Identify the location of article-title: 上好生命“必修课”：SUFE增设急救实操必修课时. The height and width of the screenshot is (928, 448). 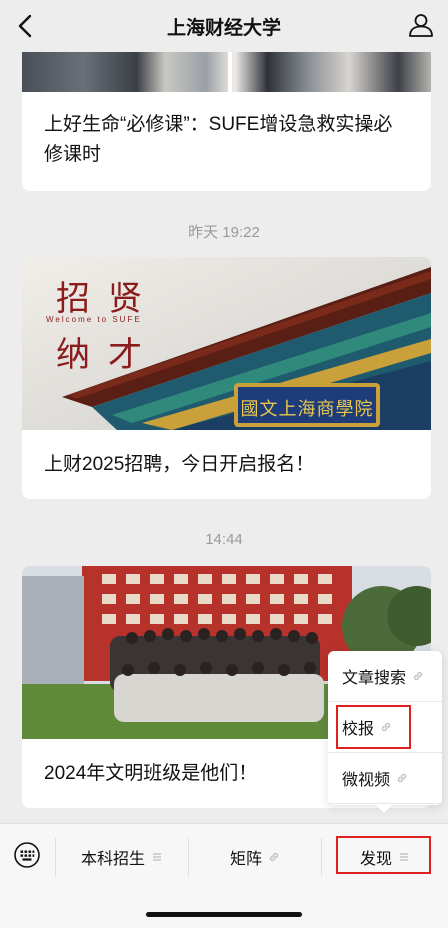
(218, 139).